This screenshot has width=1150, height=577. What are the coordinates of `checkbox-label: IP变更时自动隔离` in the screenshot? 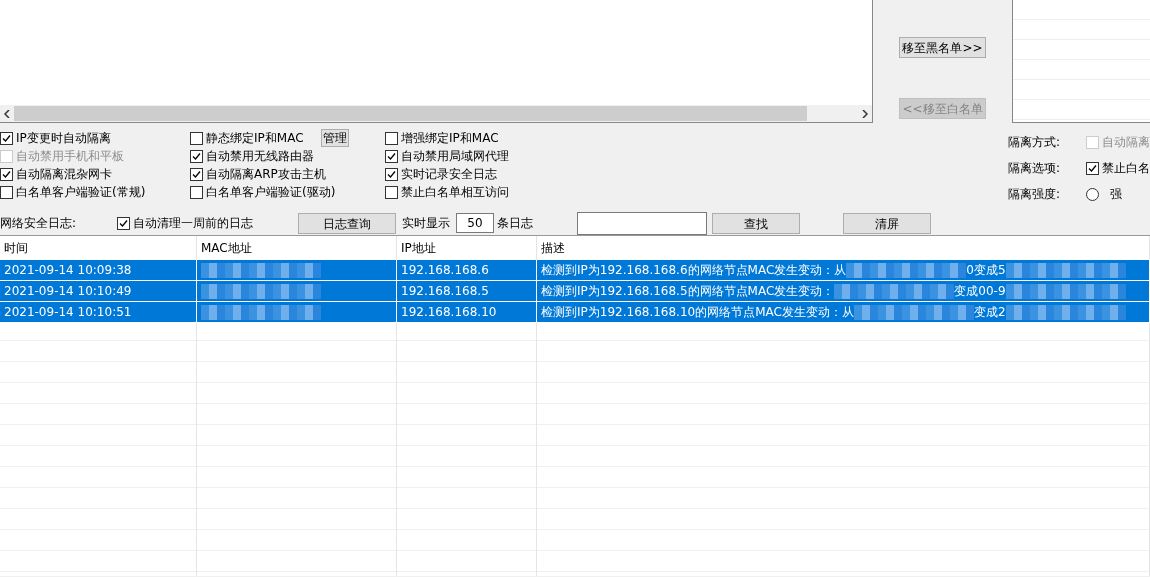 It's located at (63, 138).